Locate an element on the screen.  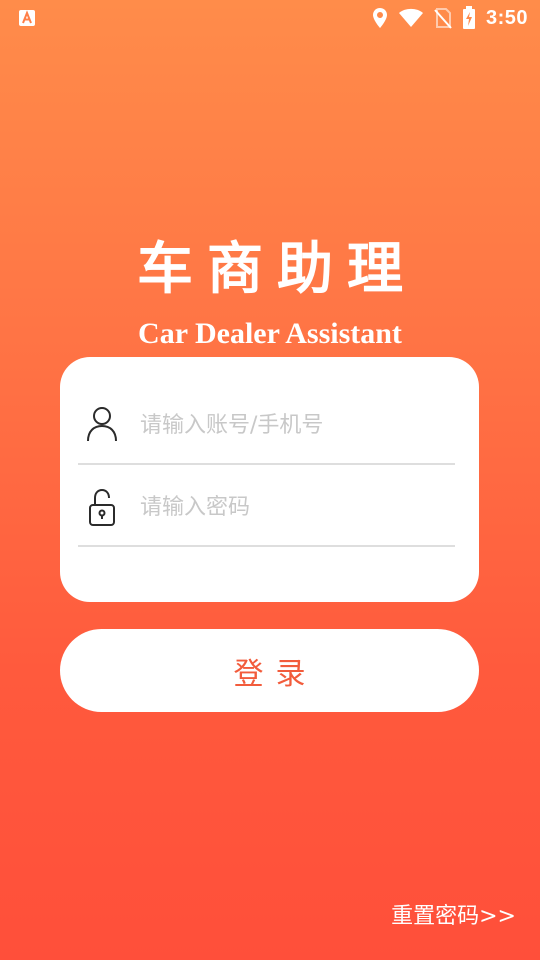
app-title-en: Car Dealer Assistant is located at coordinates (270, 333).